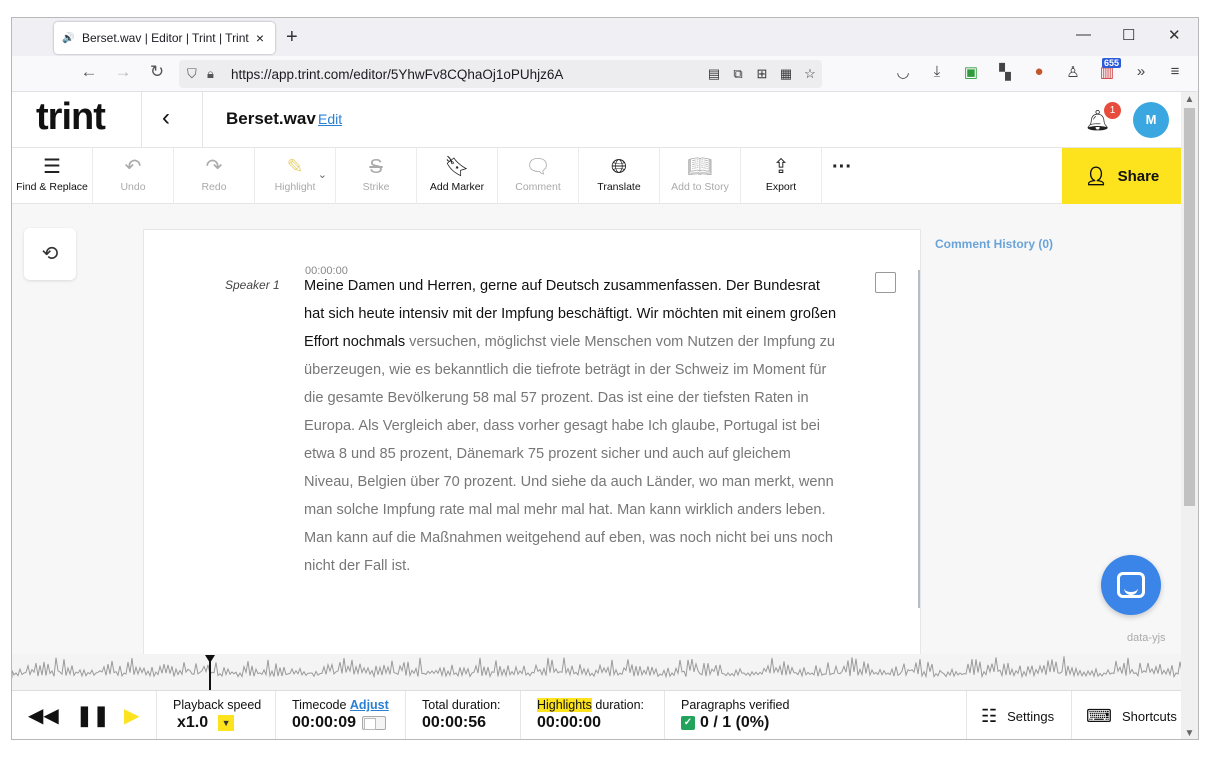  What do you see at coordinates (597, 667) in the screenshot?
I see `waveform-trace` at bounding box center [597, 667].